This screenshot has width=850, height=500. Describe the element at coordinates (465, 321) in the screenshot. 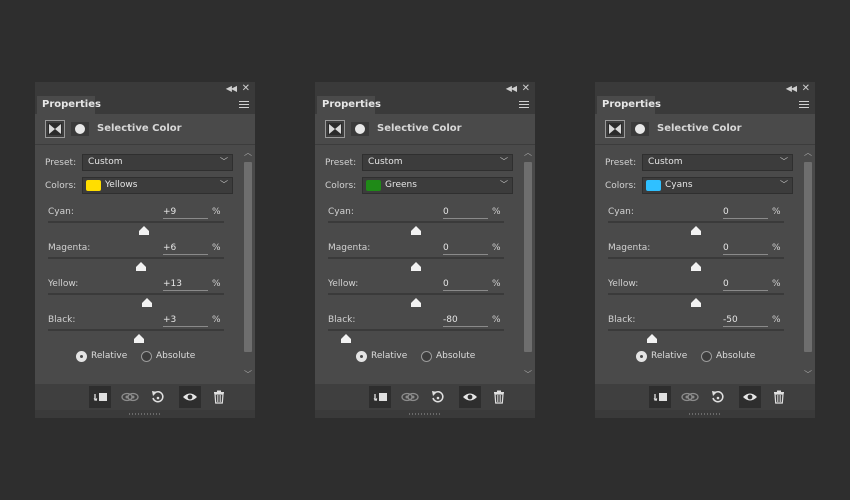

I see `black-value-input: -80` at that location.